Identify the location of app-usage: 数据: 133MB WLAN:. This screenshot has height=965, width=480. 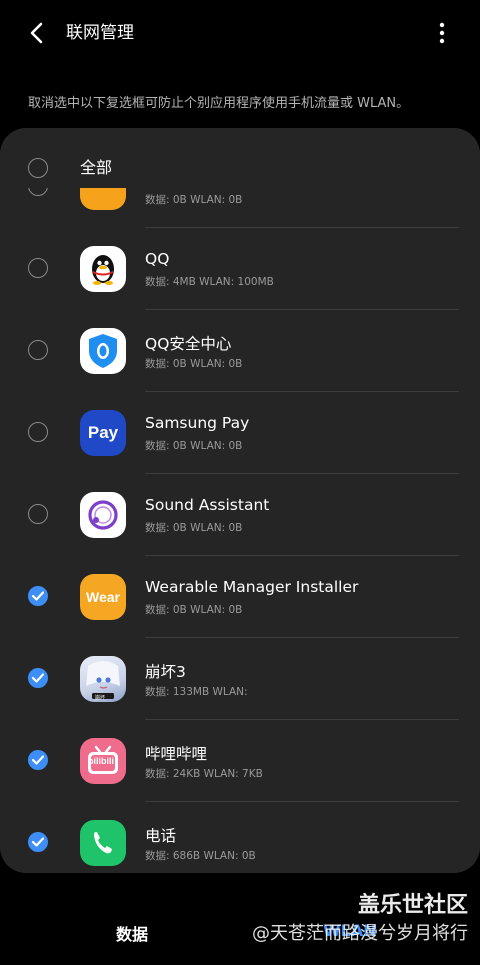
(196, 692).